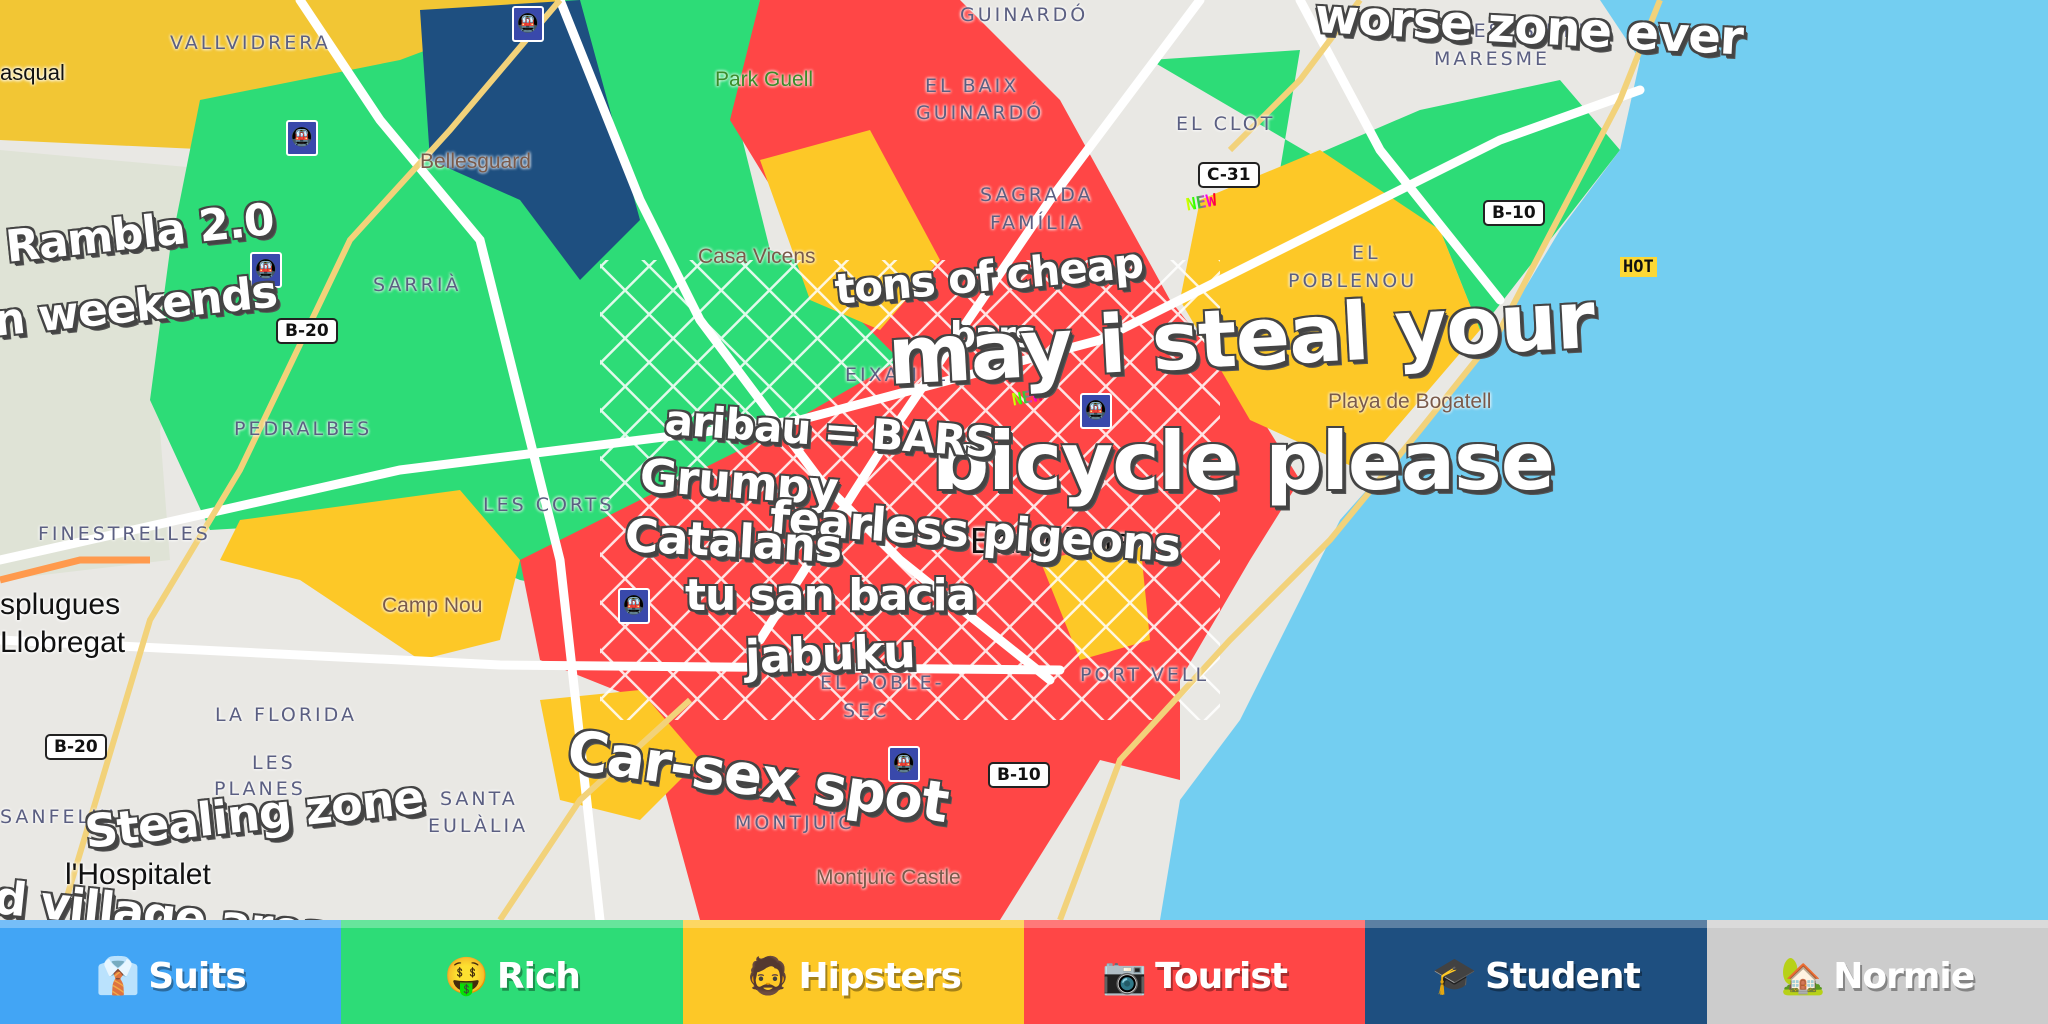 Image resolution: width=2048 pixels, height=1024 pixels. Describe the element at coordinates (888, 878) in the screenshot. I see `poi-montjuic-castle: Montjuïc Castle` at that location.